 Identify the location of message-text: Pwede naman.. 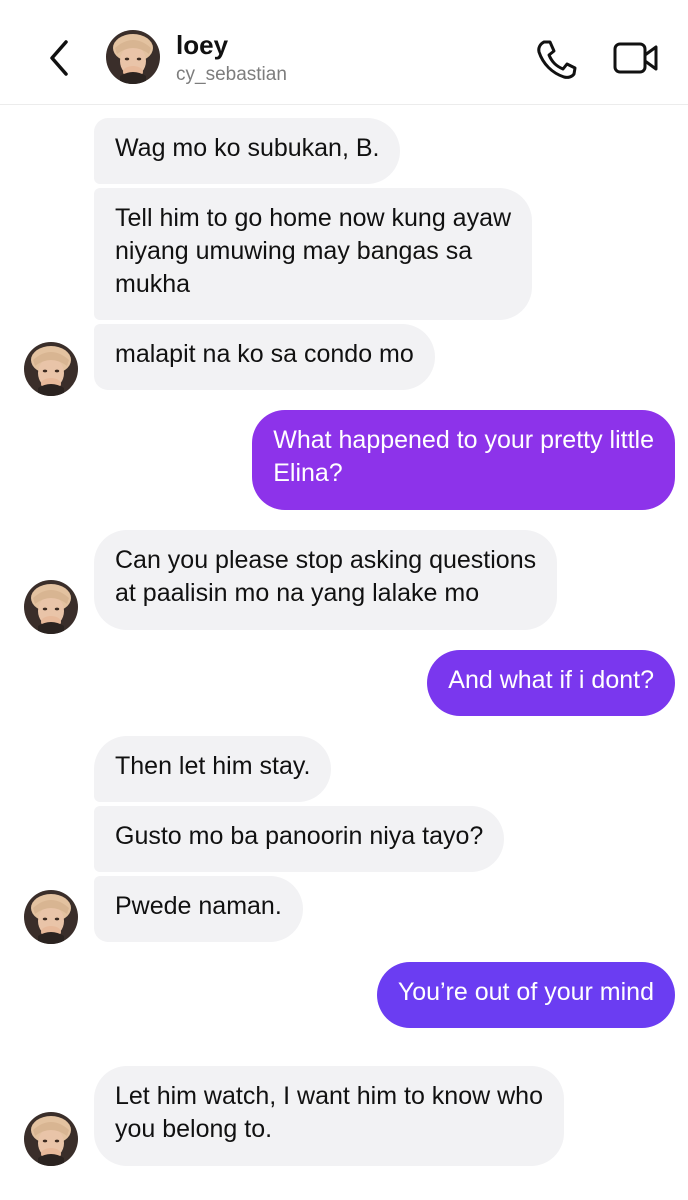
(198, 906).